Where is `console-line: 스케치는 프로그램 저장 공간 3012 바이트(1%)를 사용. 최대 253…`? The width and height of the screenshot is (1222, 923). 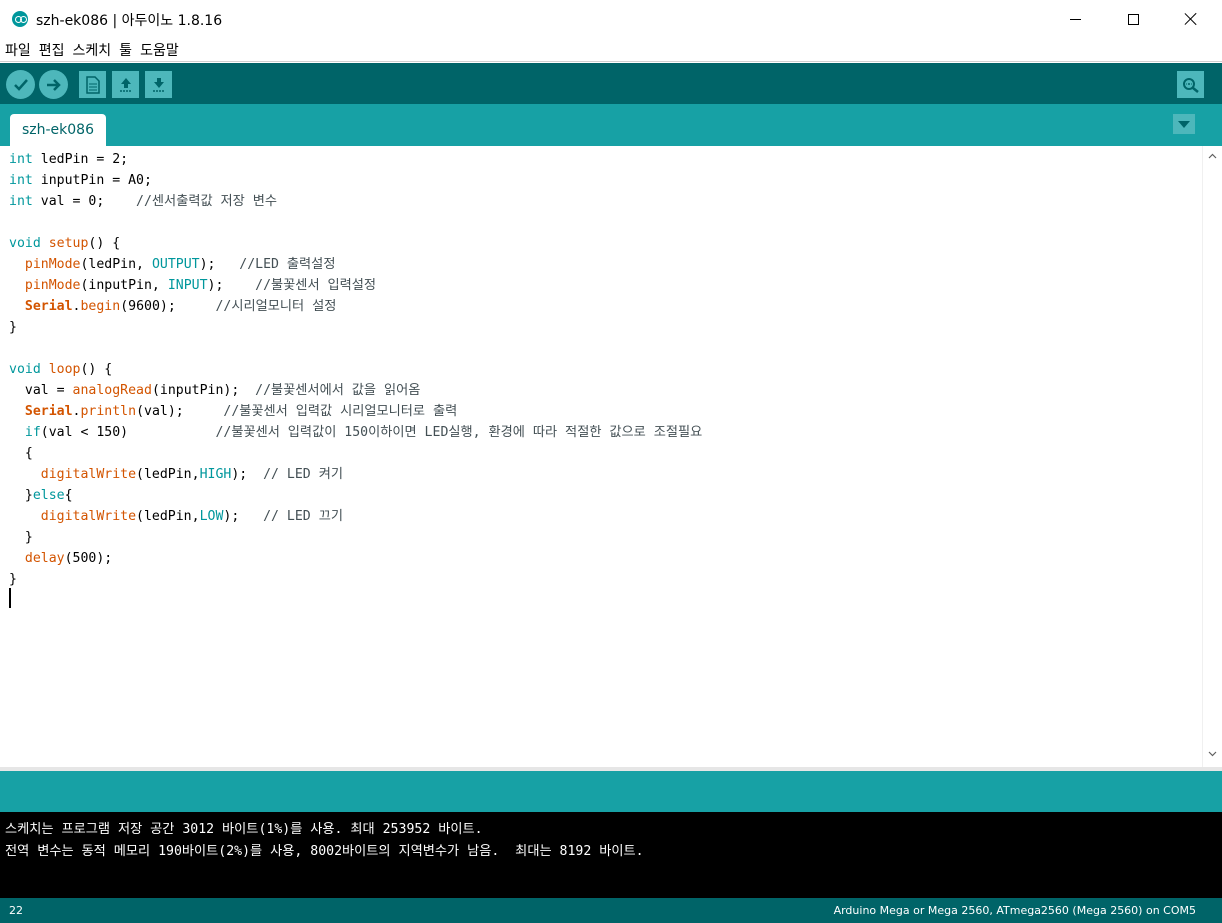 console-line: 스케치는 프로그램 저장 공간 3012 바이트(1%)를 사용. 최대 253… is located at coordinates (244, 829).